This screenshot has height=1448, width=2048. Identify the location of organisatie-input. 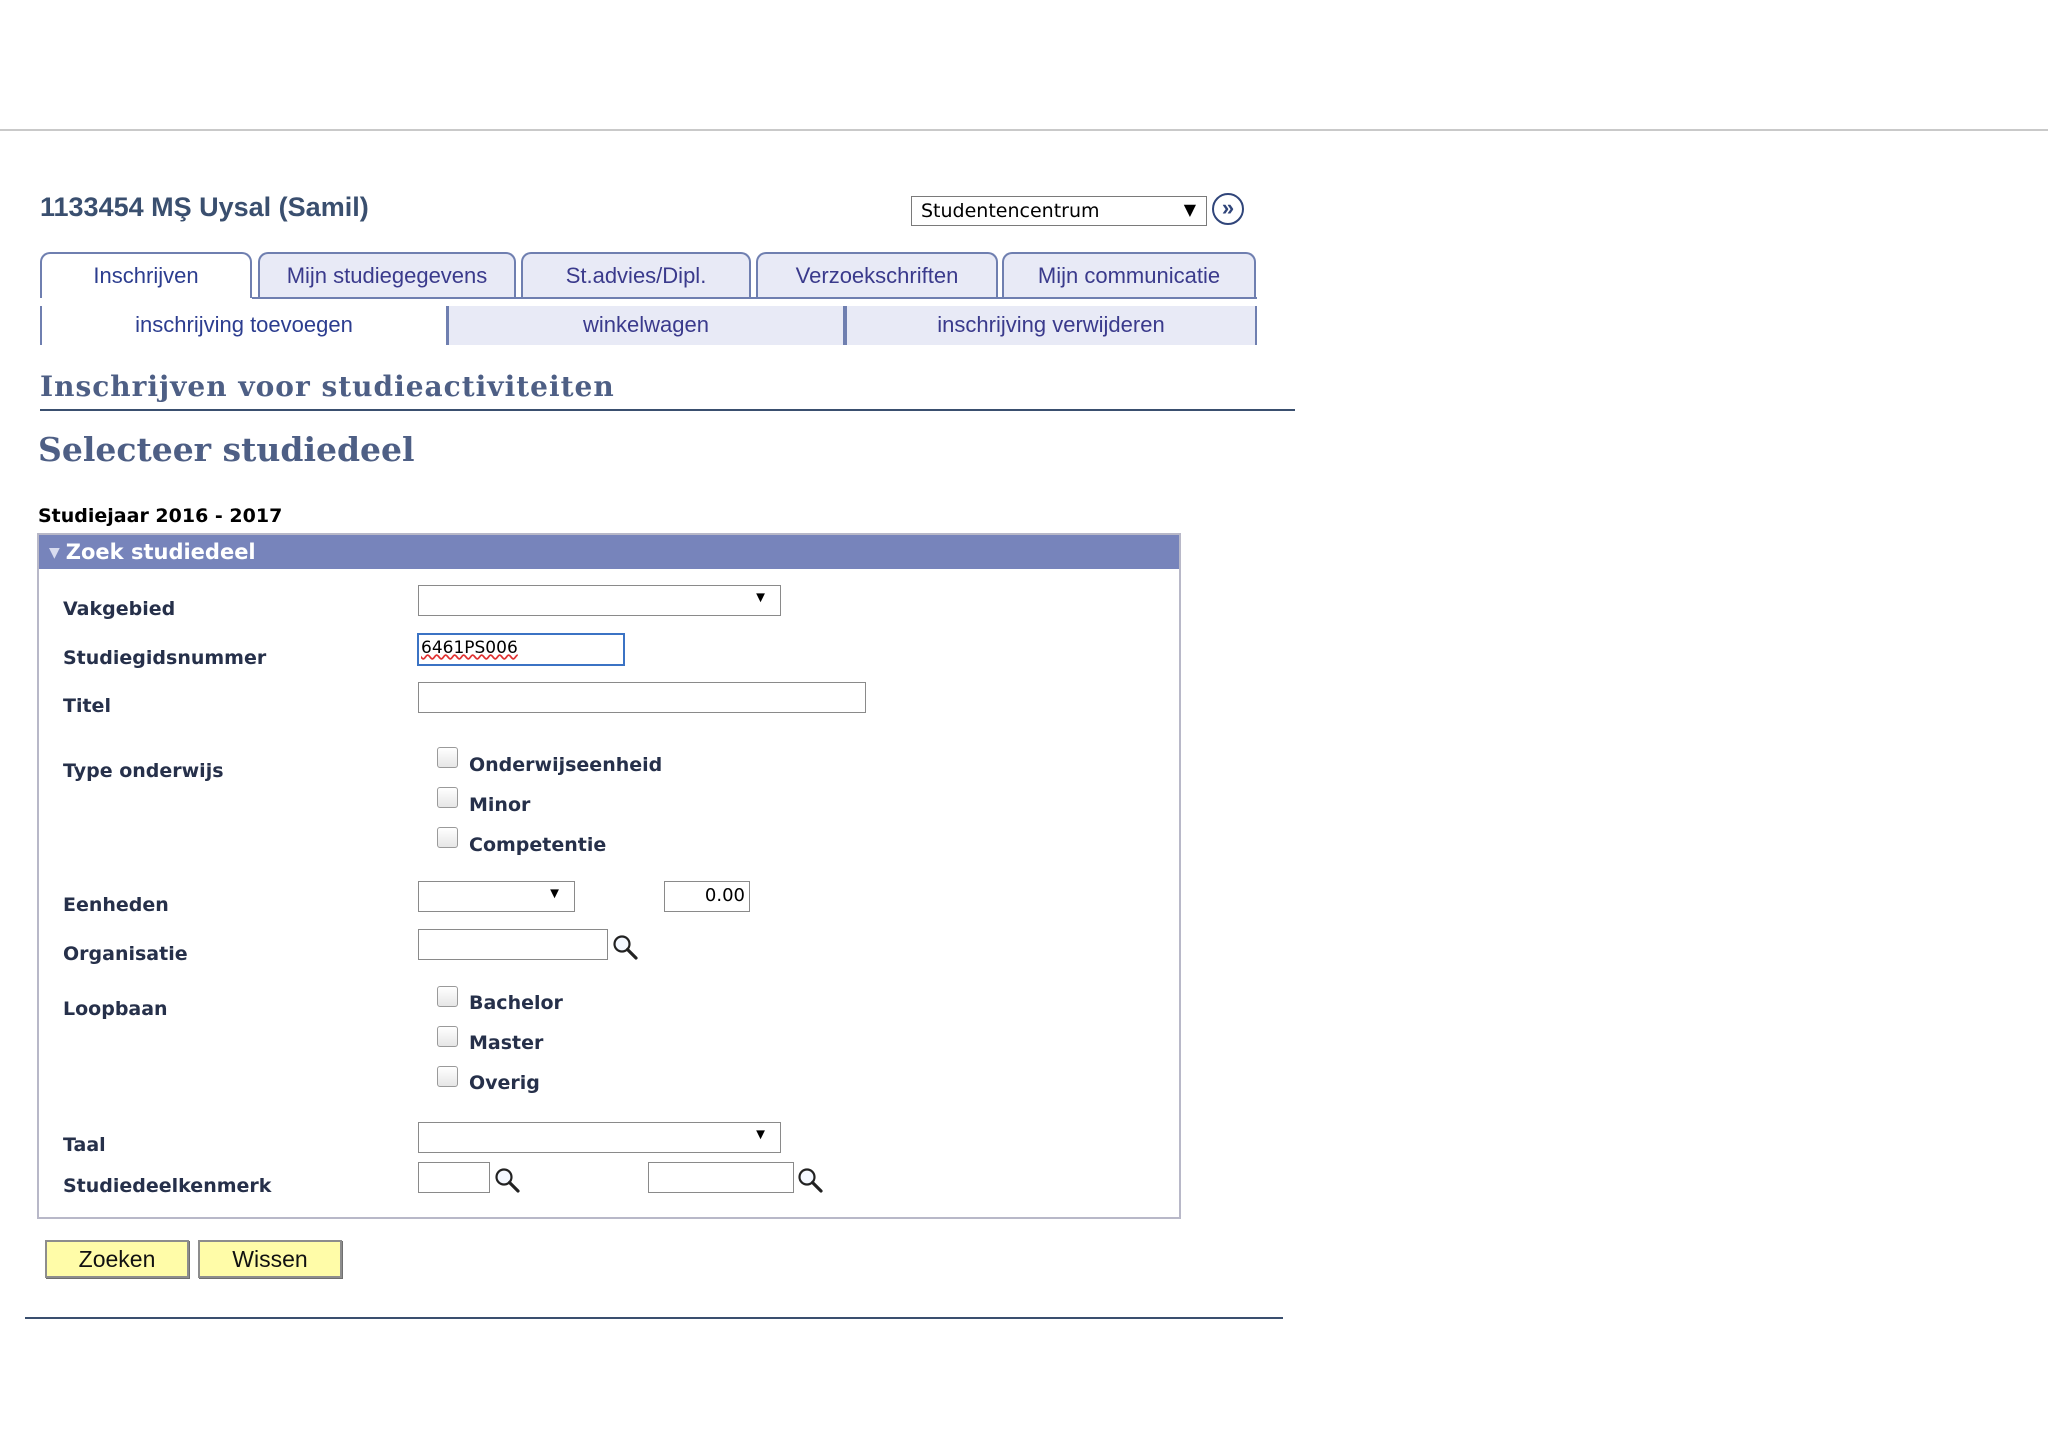
(513, 944).